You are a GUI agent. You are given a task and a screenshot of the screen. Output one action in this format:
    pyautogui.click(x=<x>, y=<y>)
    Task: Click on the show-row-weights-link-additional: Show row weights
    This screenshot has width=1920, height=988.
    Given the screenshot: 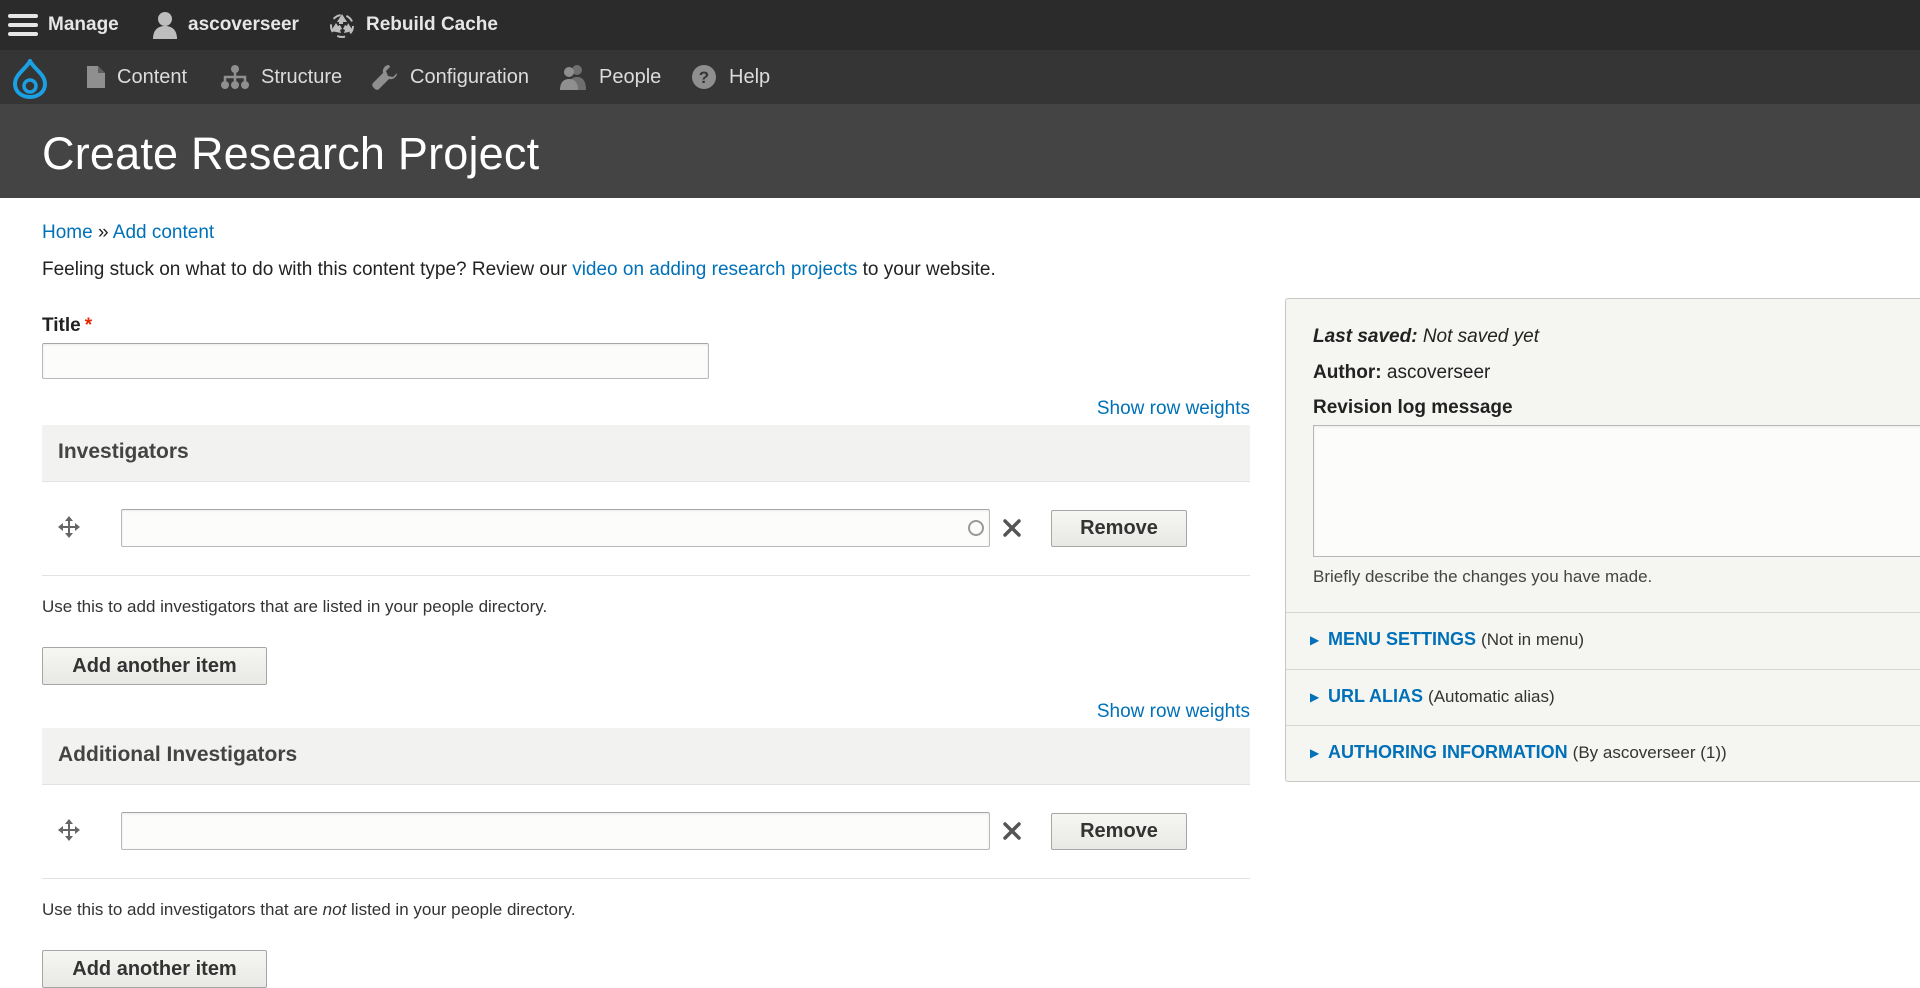 What is the action you would take?
    pyautogui.click(x=1173, y=712)
    